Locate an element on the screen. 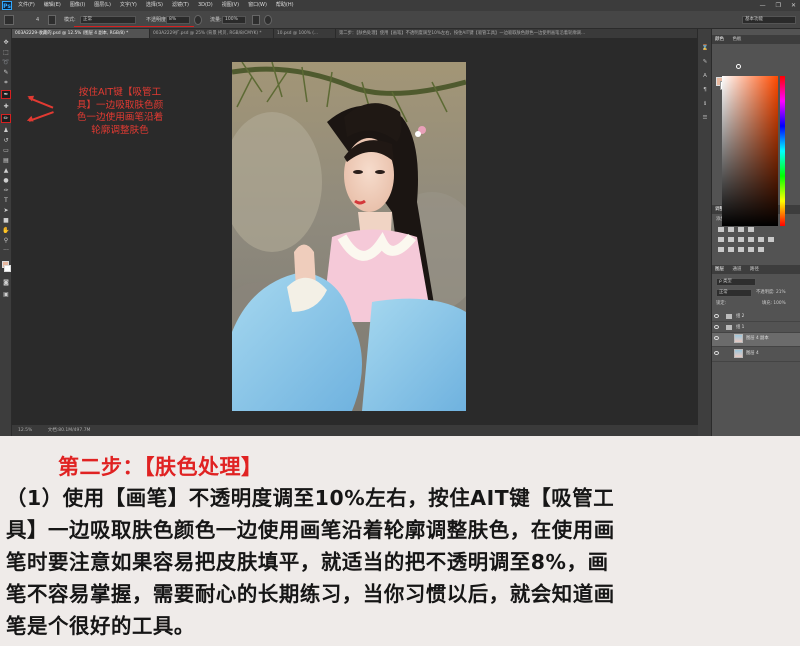 Image resolution: width=800 pixels, height=646 pixels. quick-mask-icon: ◙ is located at coordinates (6, 282).